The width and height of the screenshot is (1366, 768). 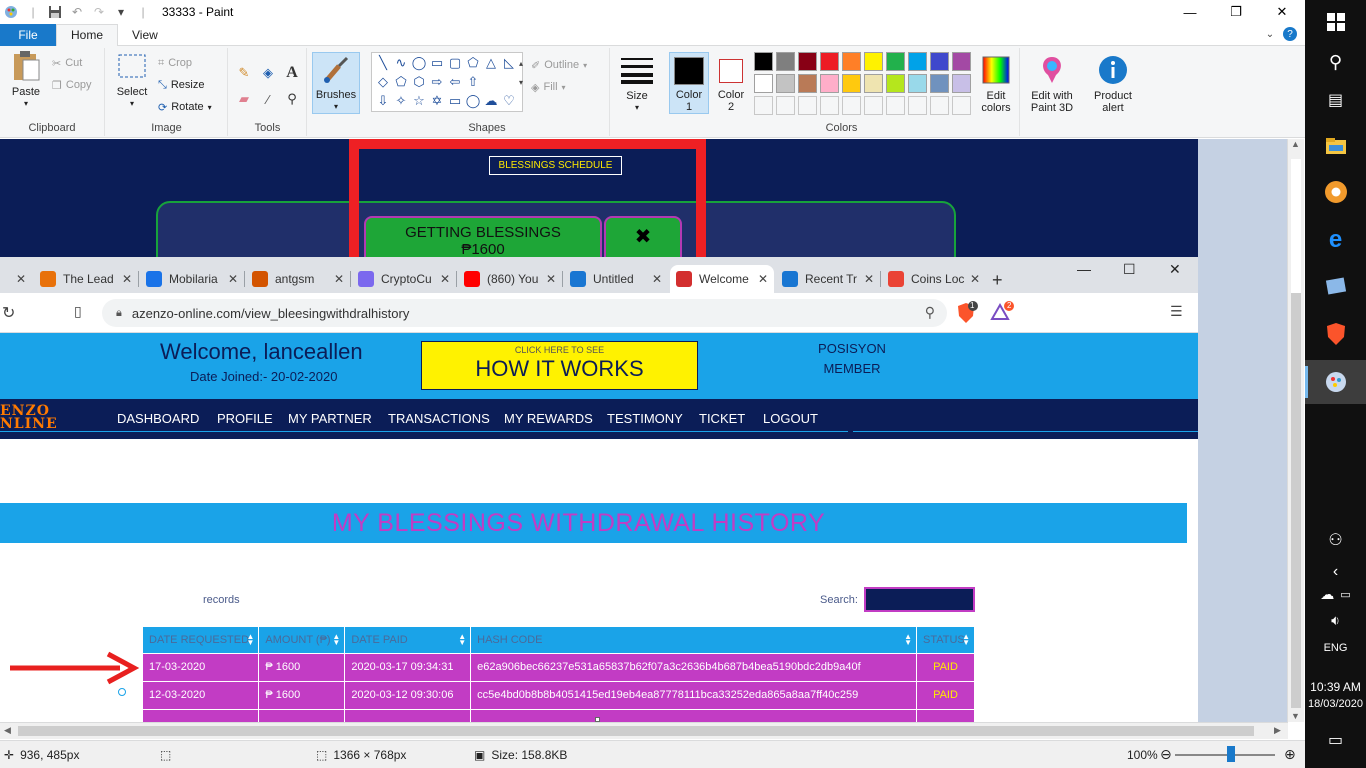 What do you see at coordinates (1290, 34) in the screenshot?
I see `help-icon: ?` at bounding box center [1290, 34].